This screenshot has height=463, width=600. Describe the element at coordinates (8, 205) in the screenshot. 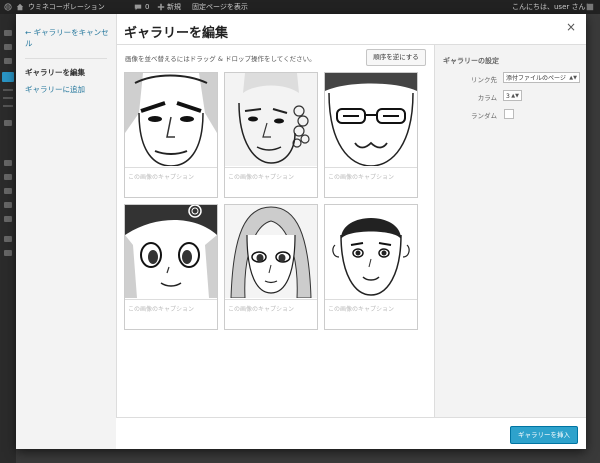

I see `menu-tools-icon` at that location.